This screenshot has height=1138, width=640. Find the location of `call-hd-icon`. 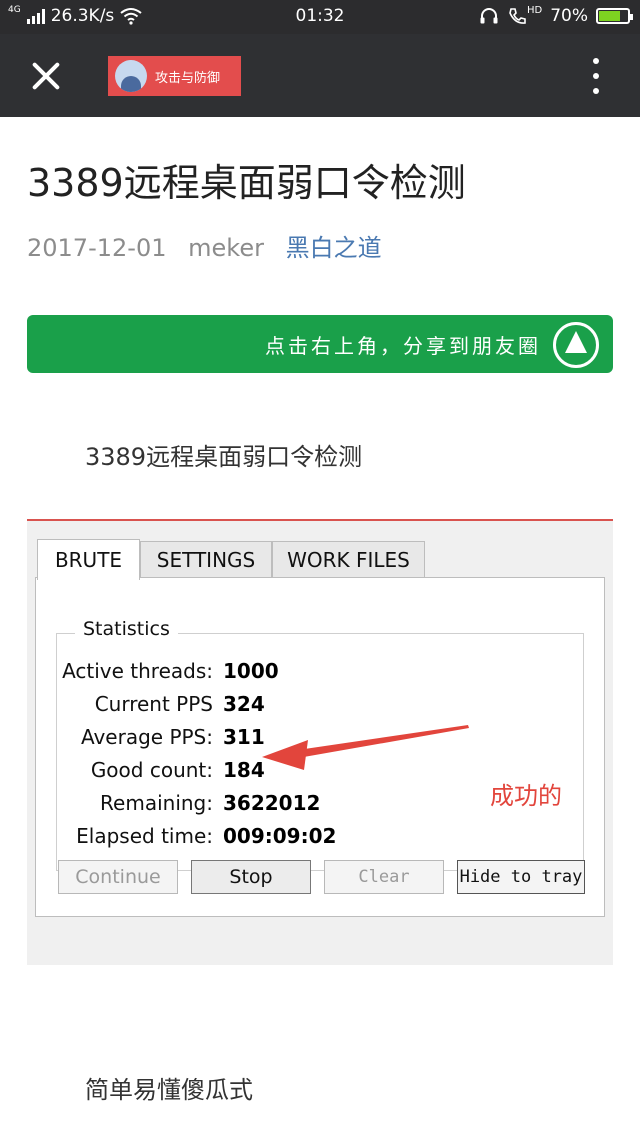

call-hd-icon is located at coordinates (517, 16).